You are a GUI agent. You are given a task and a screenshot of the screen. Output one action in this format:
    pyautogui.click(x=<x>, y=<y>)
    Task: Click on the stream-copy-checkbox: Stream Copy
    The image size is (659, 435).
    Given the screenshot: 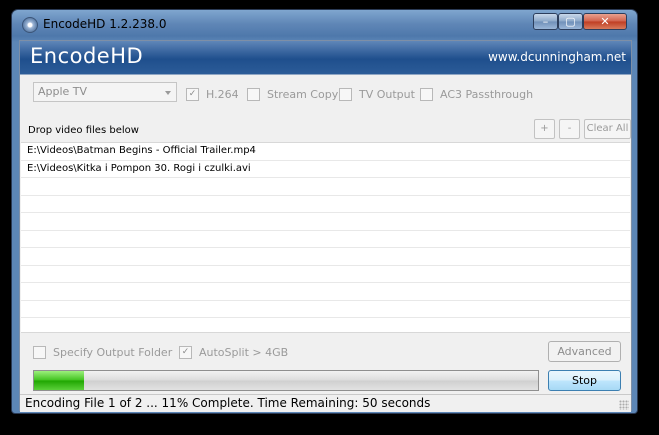 What is the action you would take?
    pyautogui.click(x=292, y=94)
    